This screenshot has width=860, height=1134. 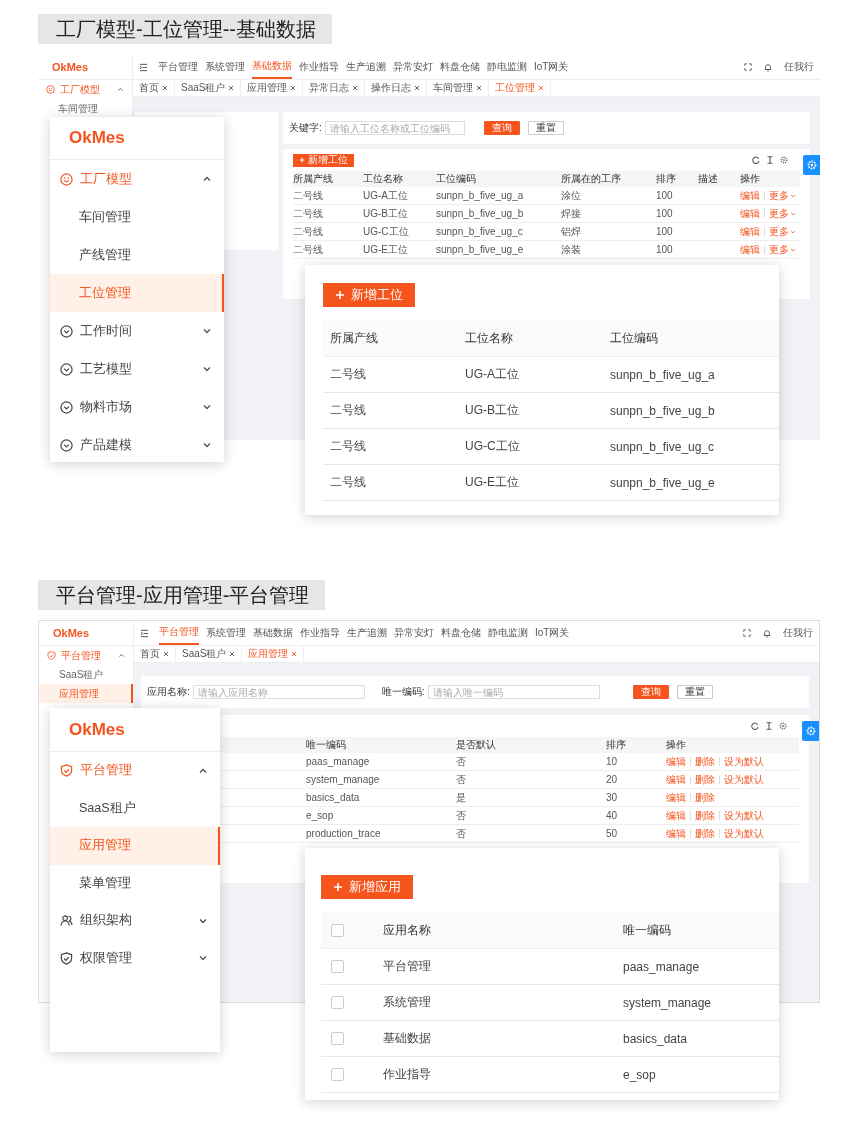 I want to click on search-field: 请输入应用名称, so click(x=278, y=692).